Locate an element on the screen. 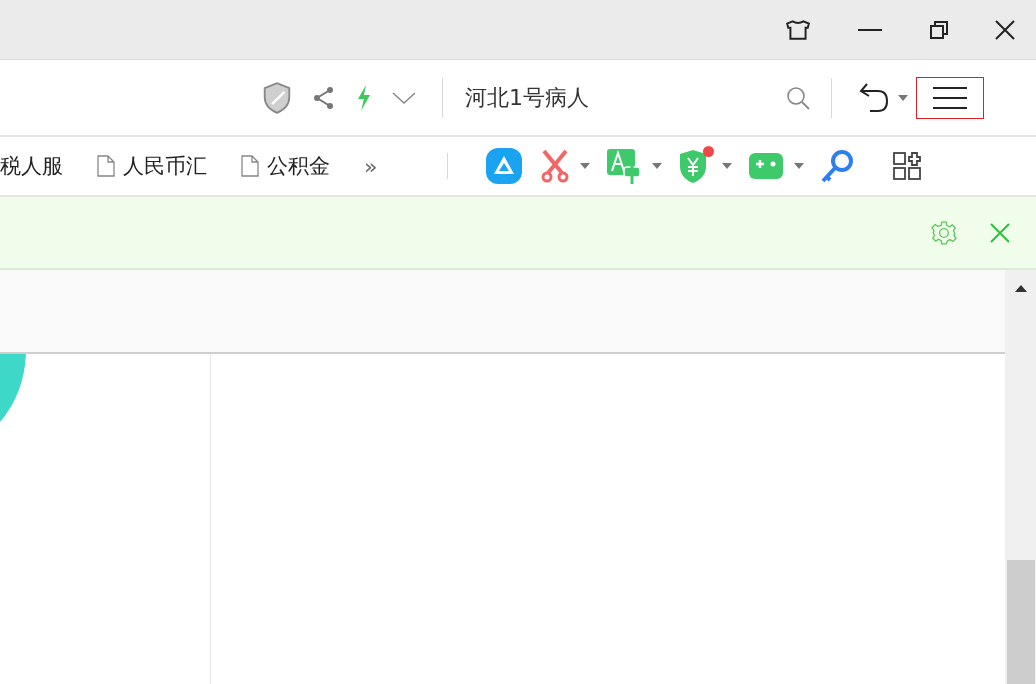 The width and height of the screenshot is (1036, 684). shield-icon is located at coordinates (277, 97).